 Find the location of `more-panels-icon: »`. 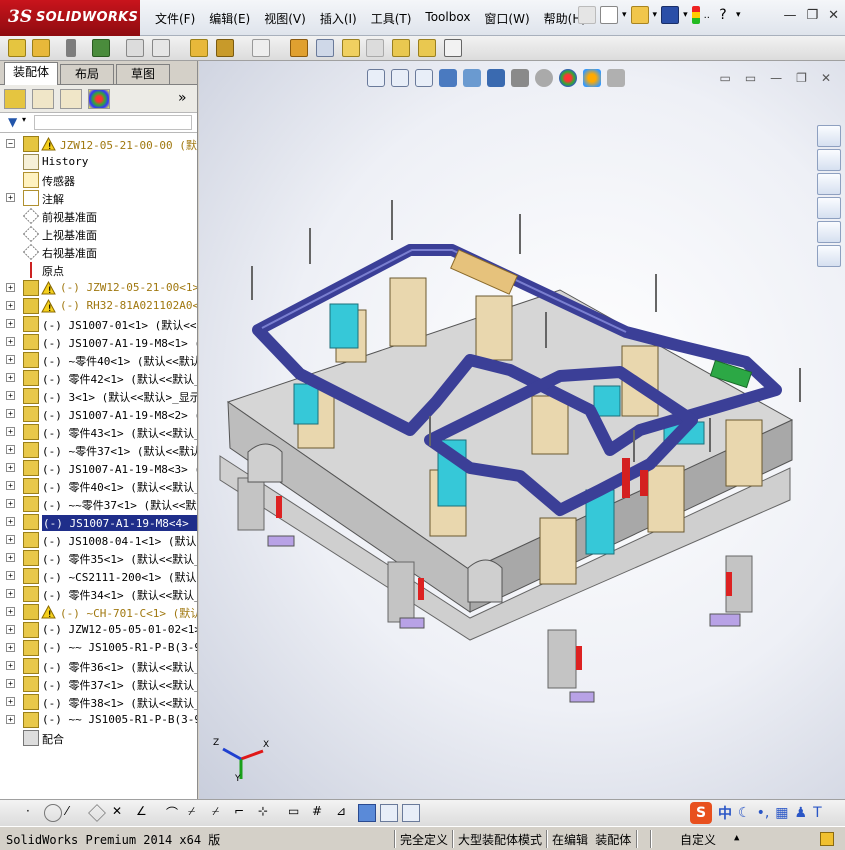

more-panels-icon: » is located at coordinates (182, 98).